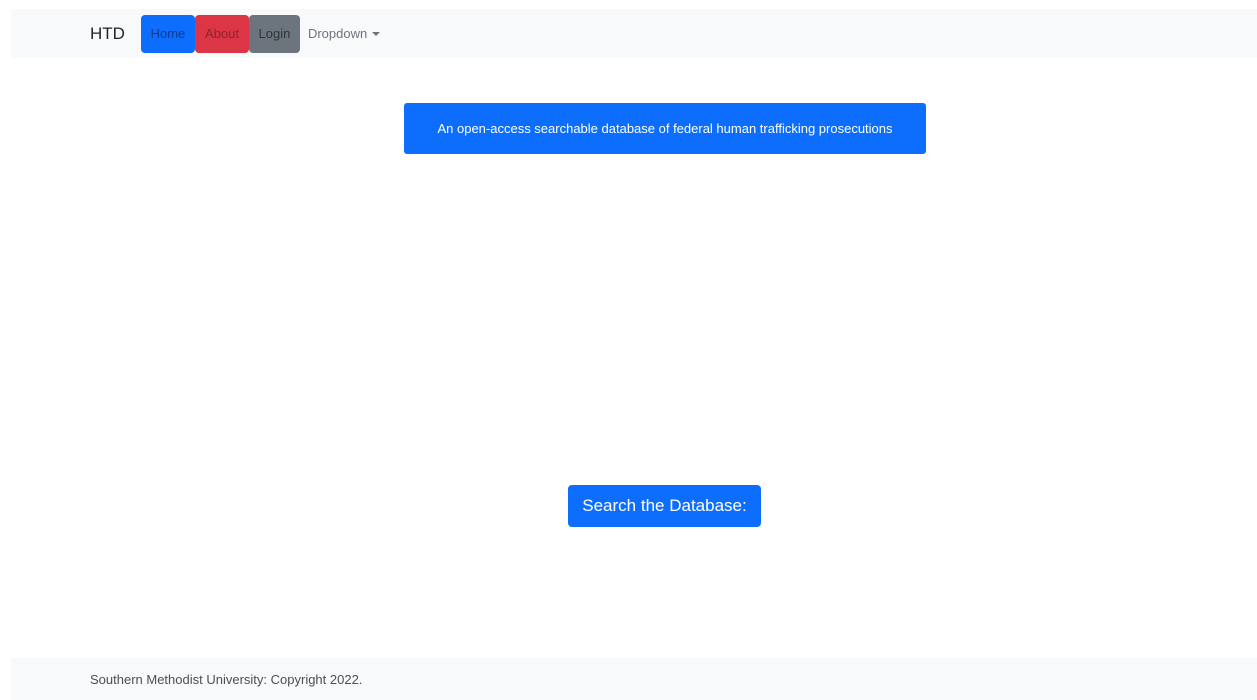 The width and height of the screenshot is (1257, 700). What do you see at coordinates (664, 506) in the screenshot?
I see `search-database-button: Search the Database:` at bounding box center [664, 506].